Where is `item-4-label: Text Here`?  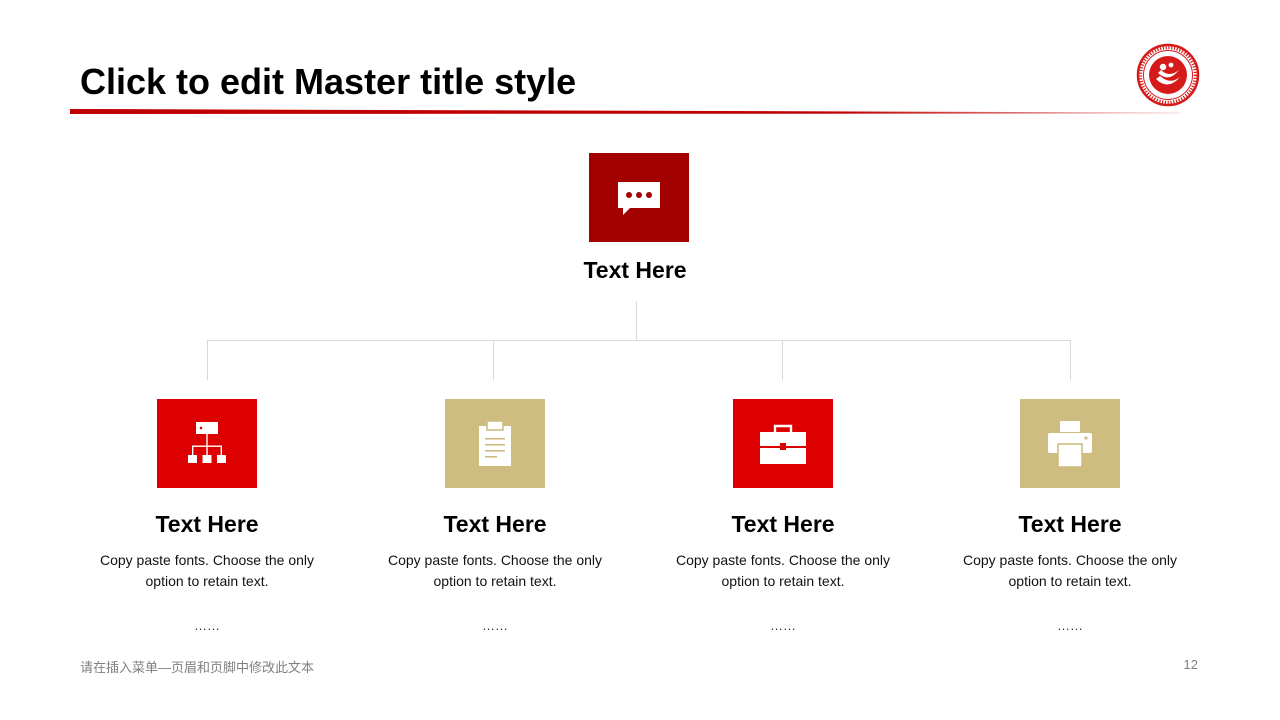 item-4-label: Text Here is located at coordinates (1070, 524).